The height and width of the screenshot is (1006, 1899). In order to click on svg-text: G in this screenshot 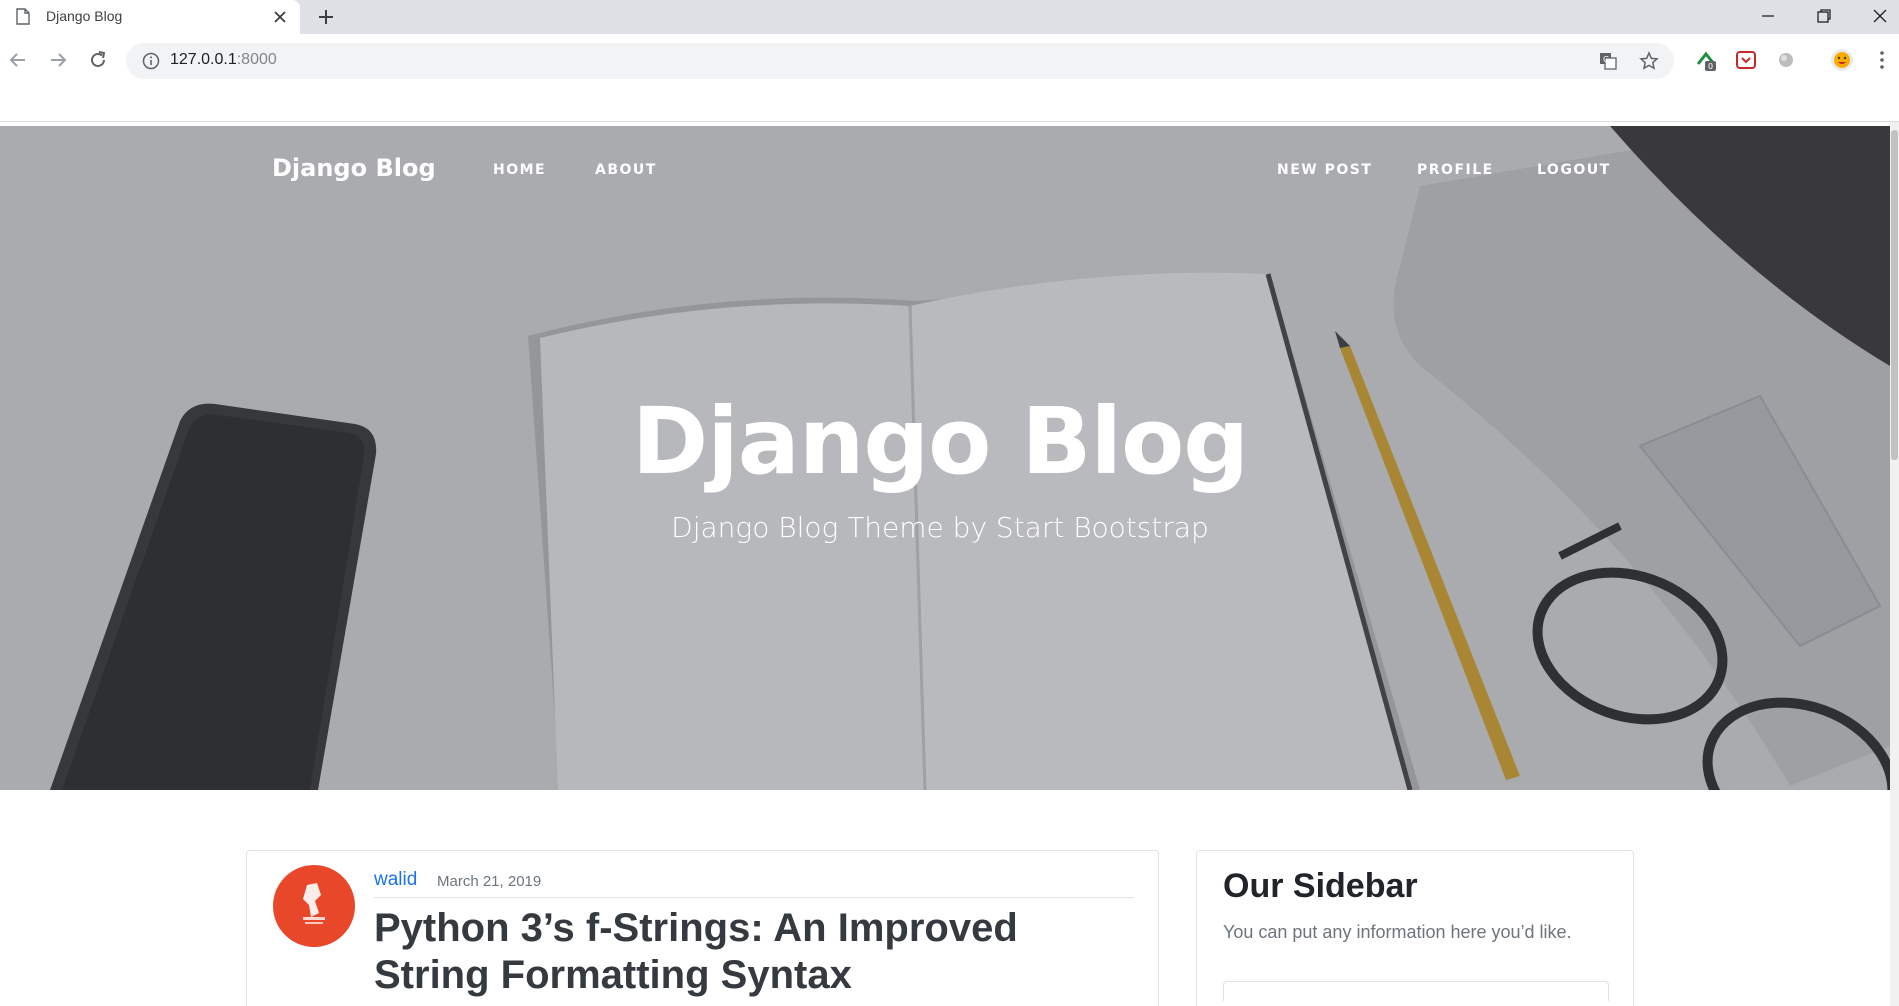, I will do `click(1606, 59)`.